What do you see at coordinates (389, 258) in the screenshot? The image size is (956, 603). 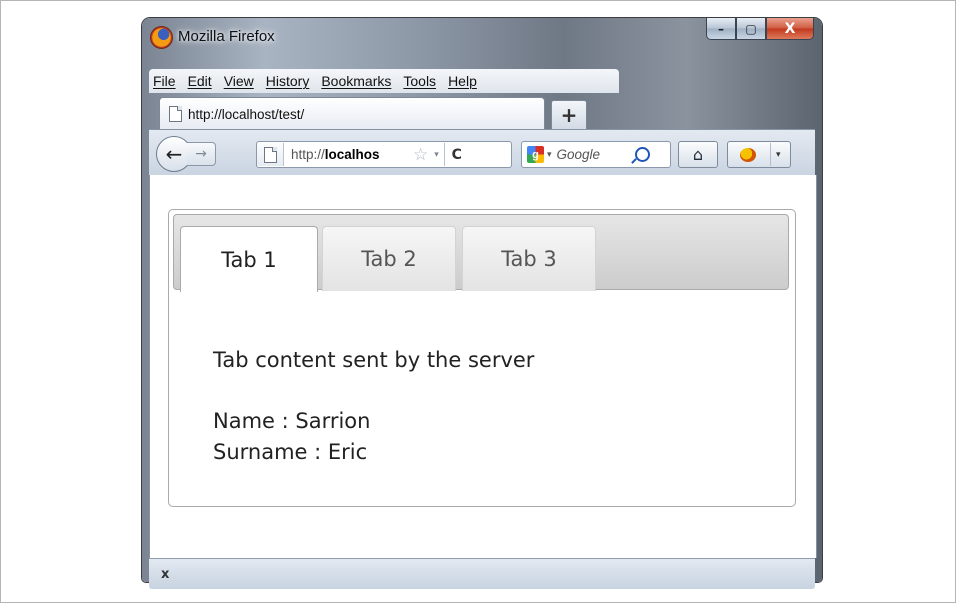 I see `tab-2: Tab 2` at bounding box center [389, 258].